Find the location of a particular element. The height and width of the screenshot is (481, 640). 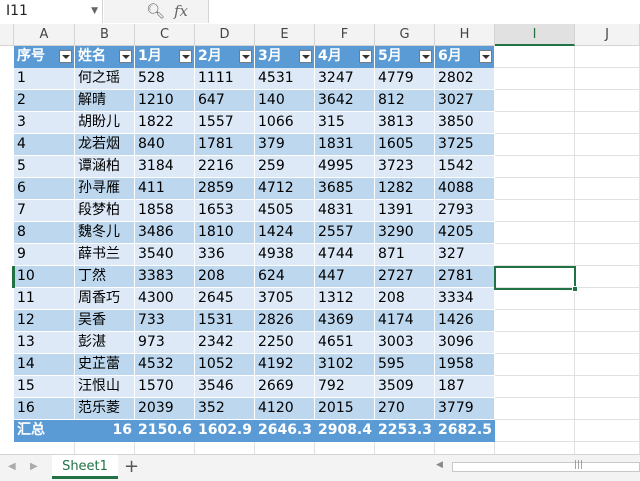

table-cell: 4192 is located at coordinates (285, 365).